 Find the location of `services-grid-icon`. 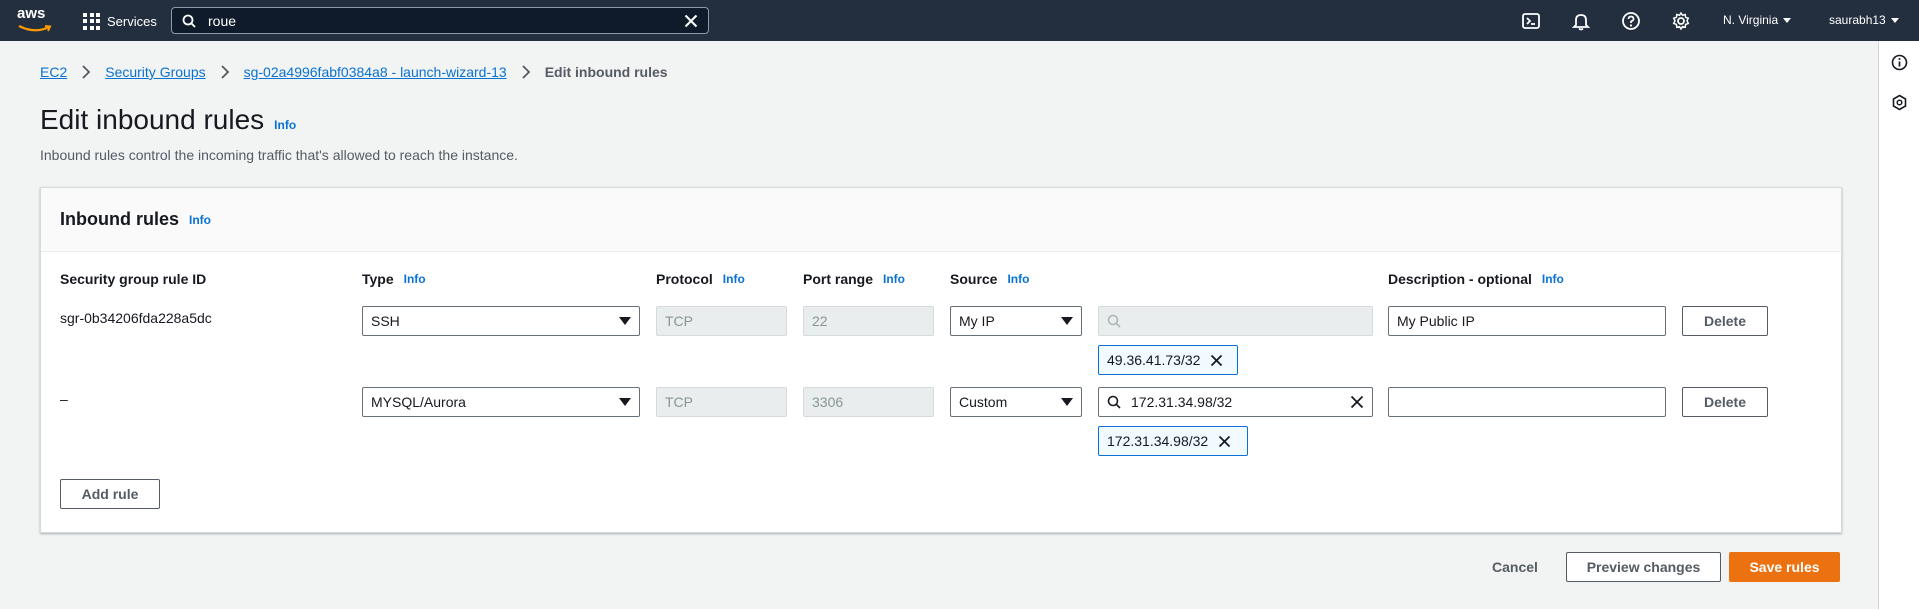

services-grid-icon is located at coordinates (91, 21).